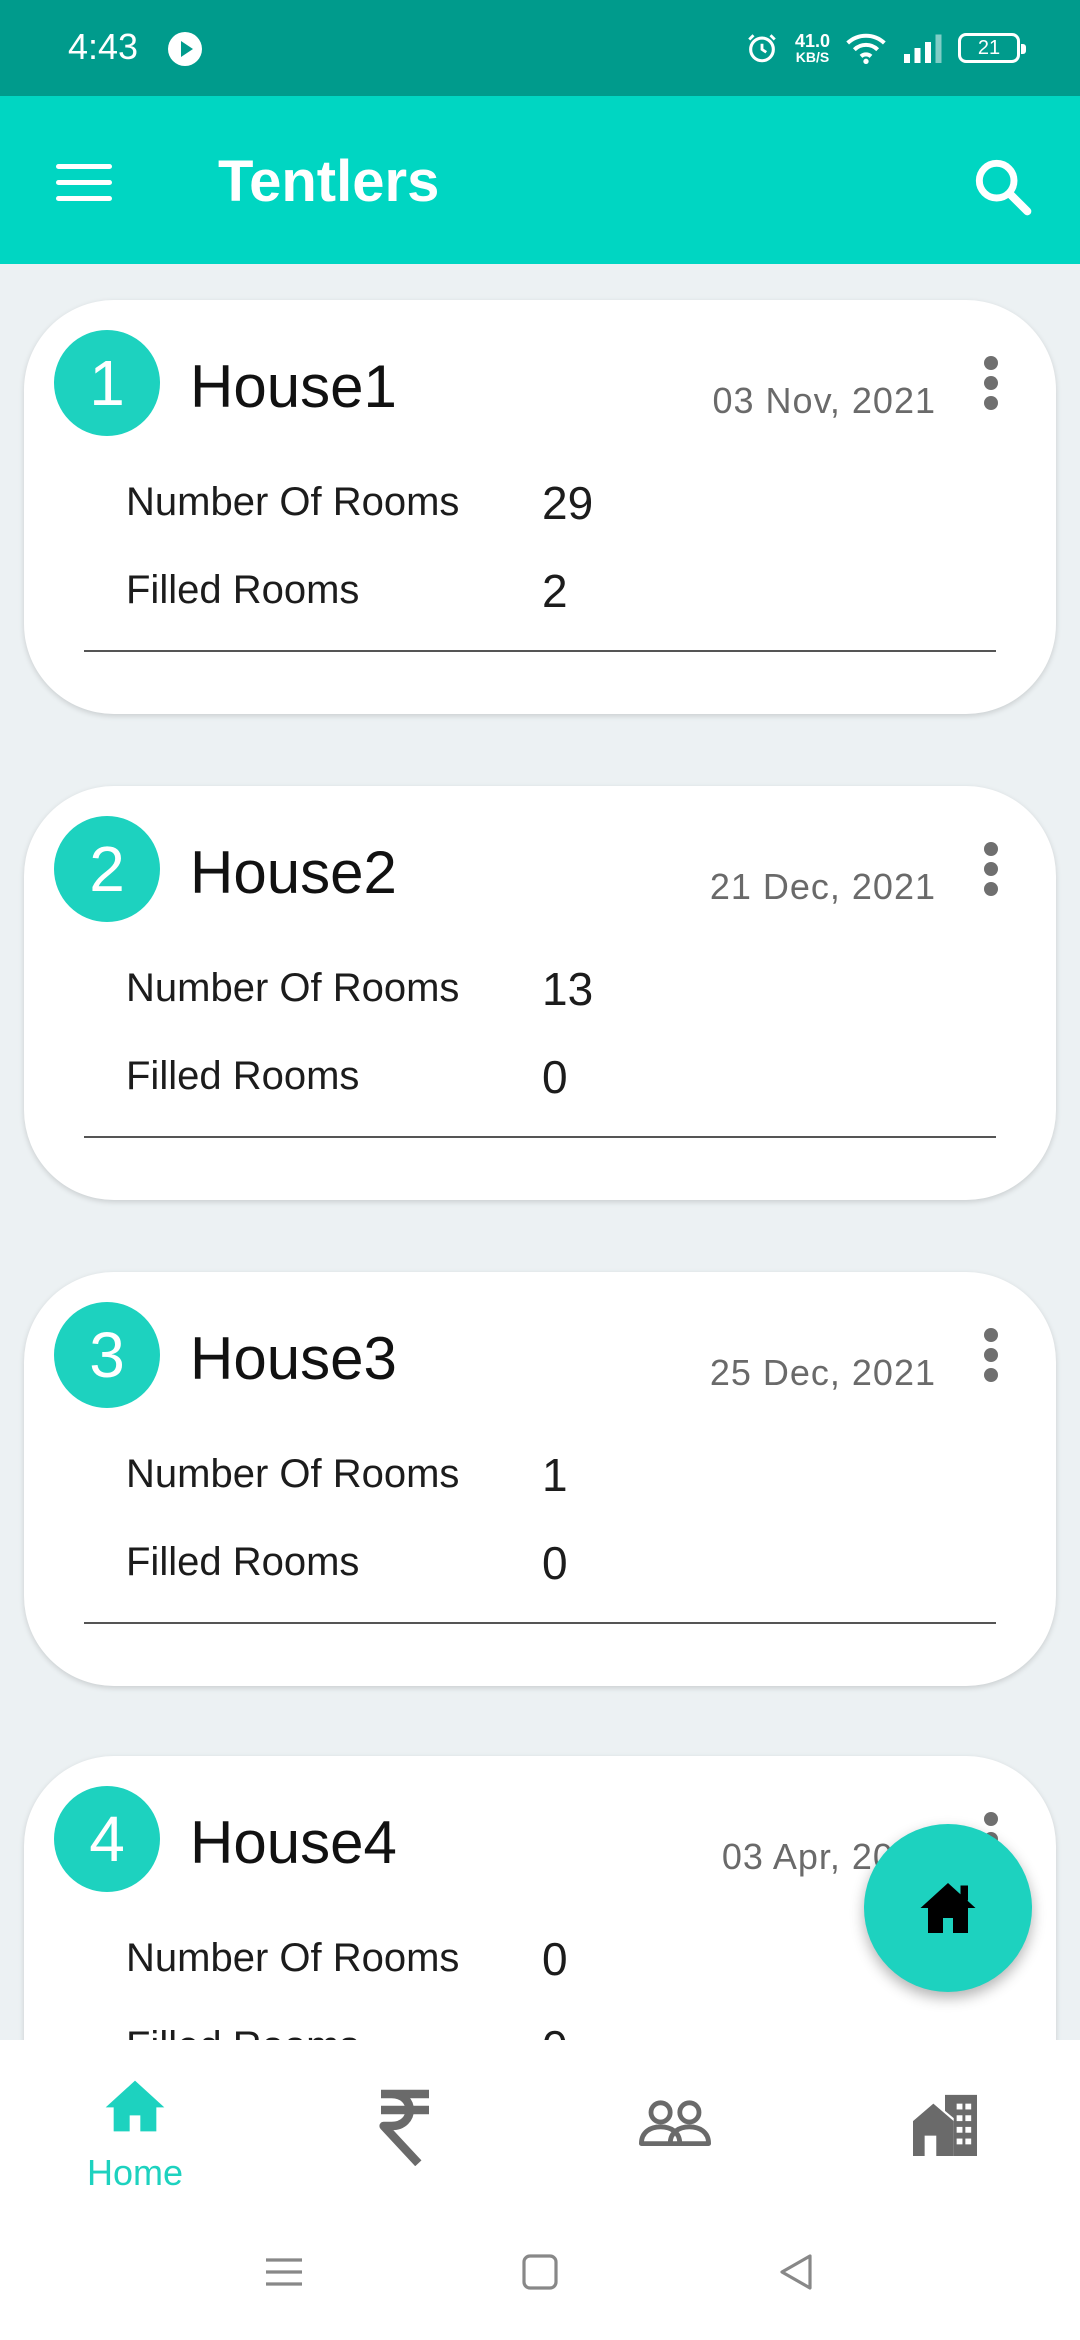  What do you see at coordinates (540, 2272) in the screenshot?
I see `home-button-icon` at bounding box center [540, 2272].